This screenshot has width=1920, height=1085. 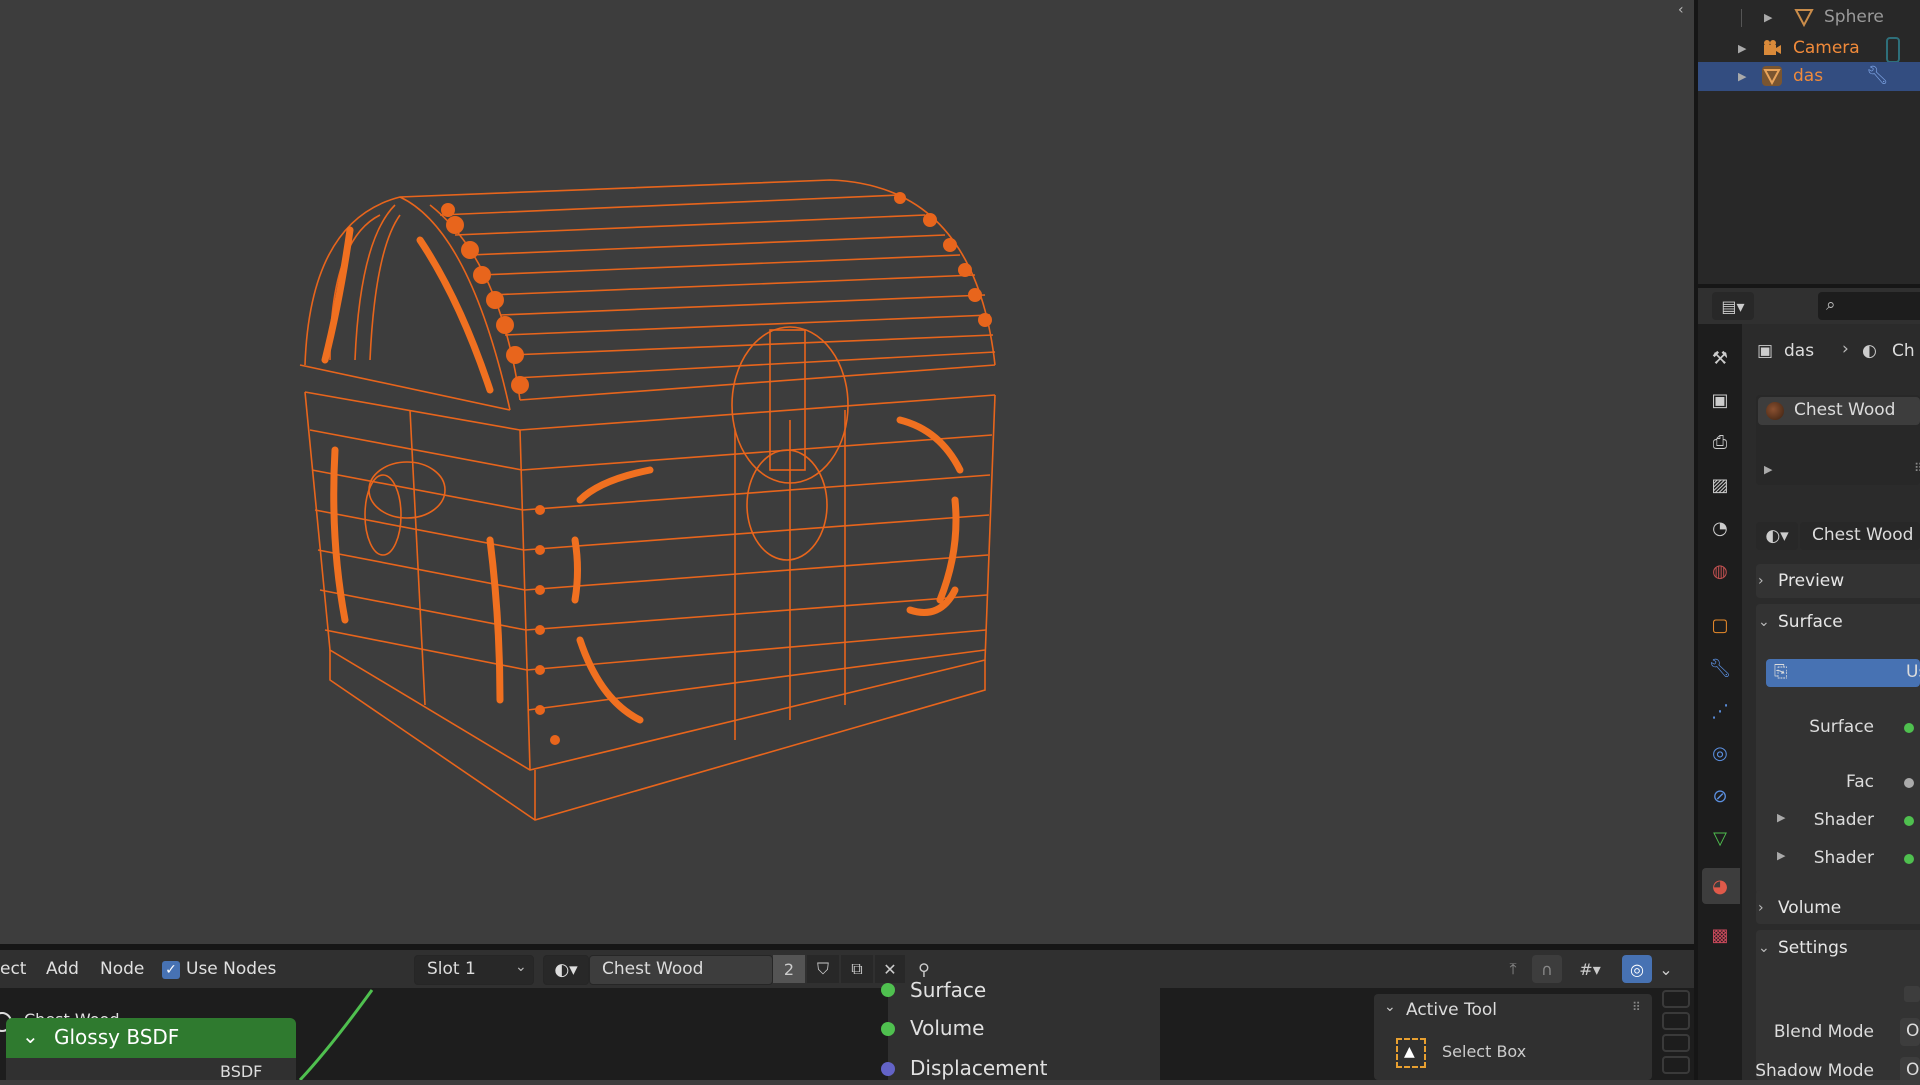 I want to click on material-slot-item: Chest Wood, so click(x=1839, y=411).